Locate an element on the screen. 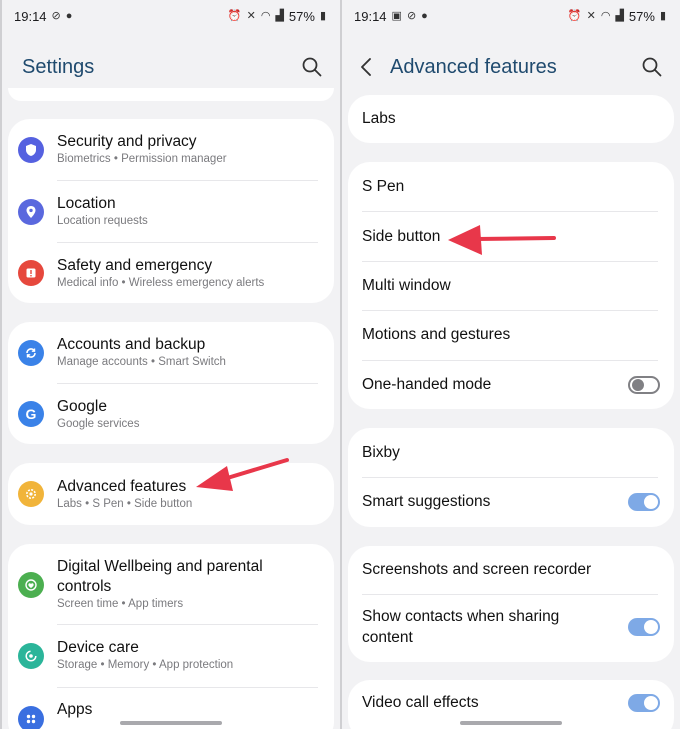 The height and width of the screenshot is (729, 680). item-title: Labs is located at coordinates (379, 118).